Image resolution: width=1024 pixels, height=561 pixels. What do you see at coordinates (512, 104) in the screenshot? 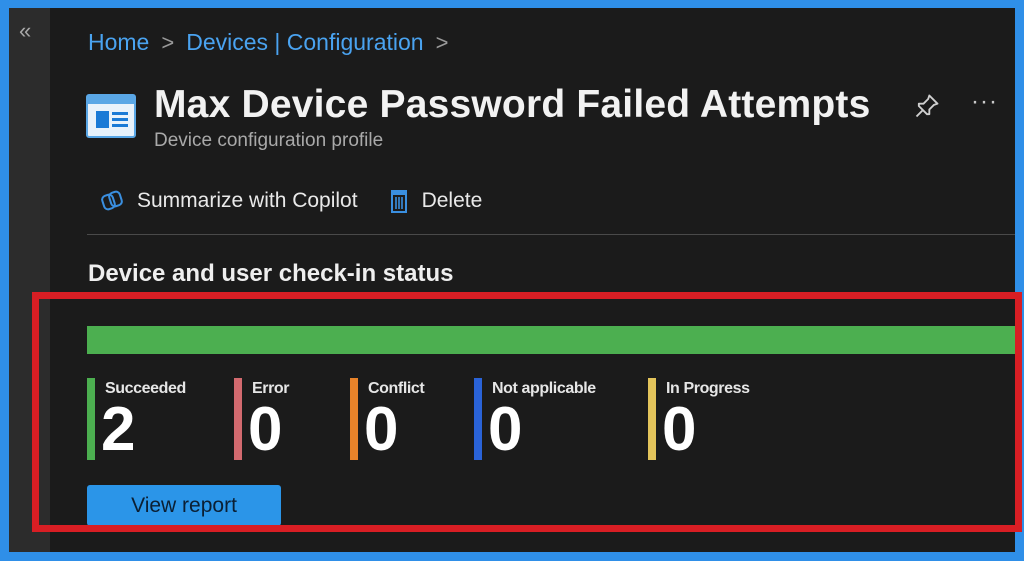
I see `page-title: Max Device Password Failed Attempts` at bounding box center [512, 104].